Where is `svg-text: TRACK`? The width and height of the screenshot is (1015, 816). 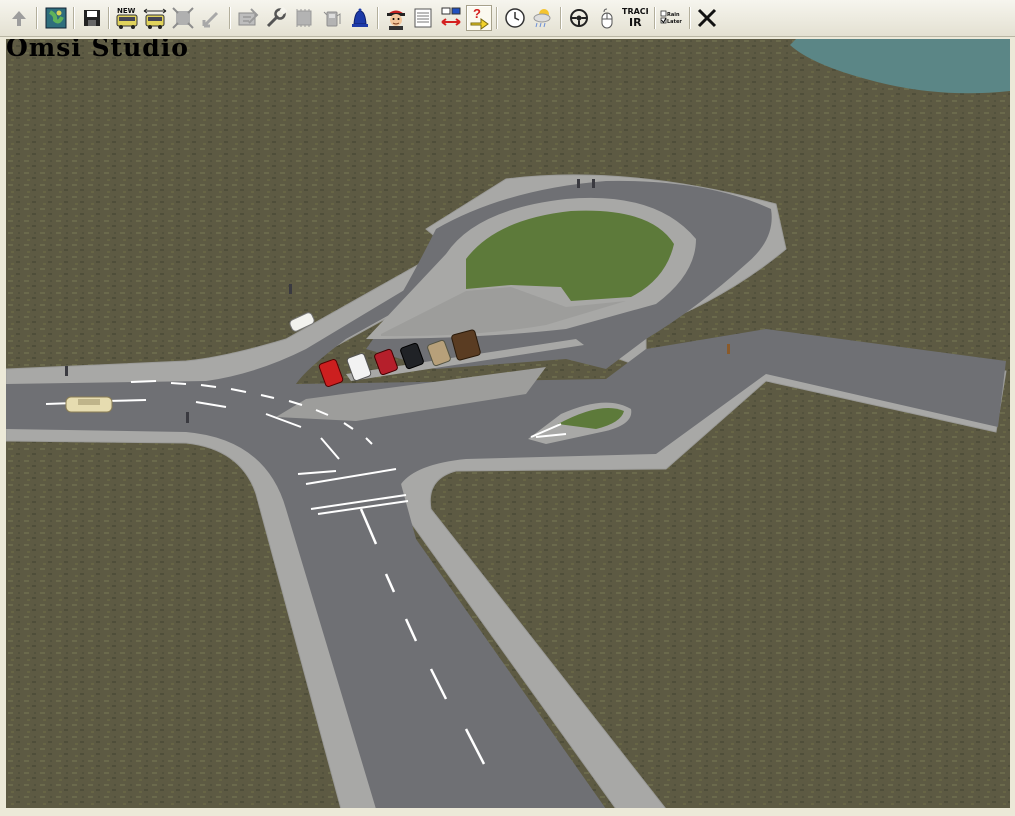 svg-text: TRACK is located at coordinates (635, 11).